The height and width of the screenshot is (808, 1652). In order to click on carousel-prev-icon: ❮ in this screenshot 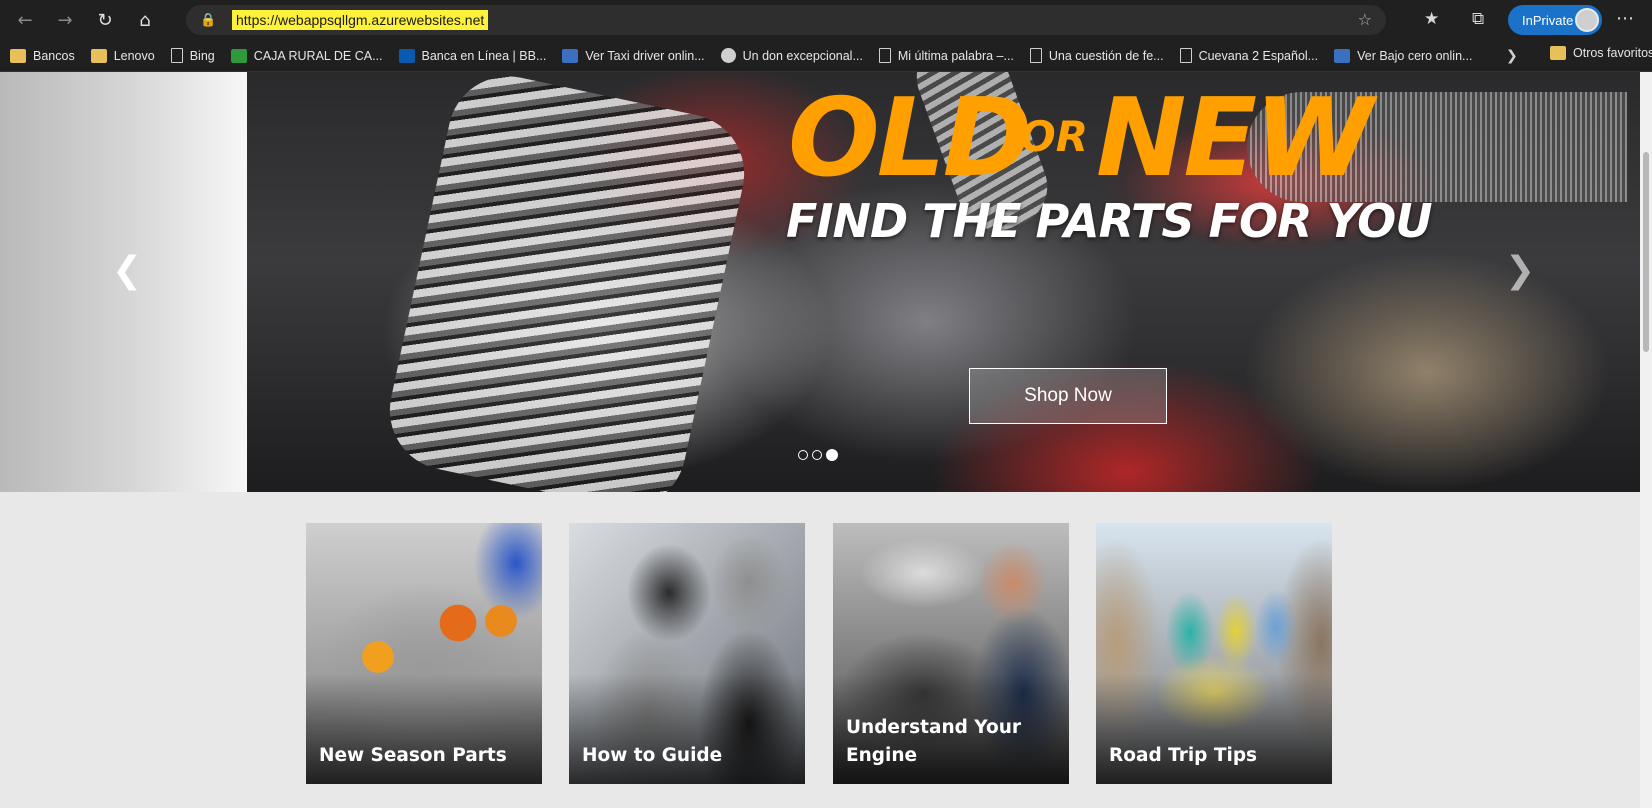, I will do `click(127, 270)`.